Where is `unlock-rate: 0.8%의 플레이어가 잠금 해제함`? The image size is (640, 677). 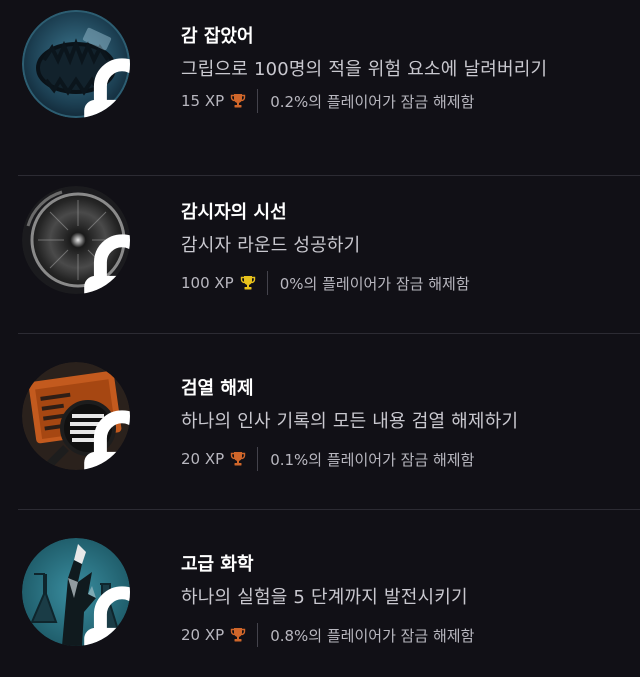
unlock-rate: 0.8%의 플레이어가 잠금 해제함 is located at coordinates (372, 635).